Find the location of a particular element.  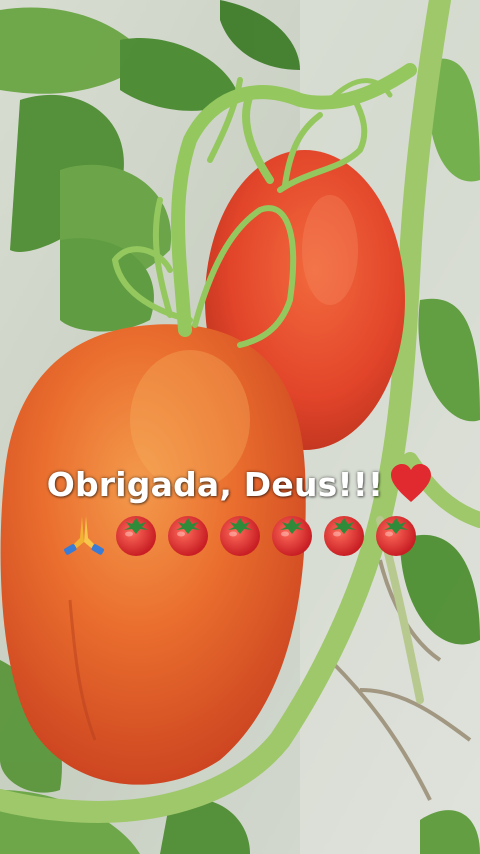

caption: Obrigada, Deus!!! is located at coordinates (240, 509).